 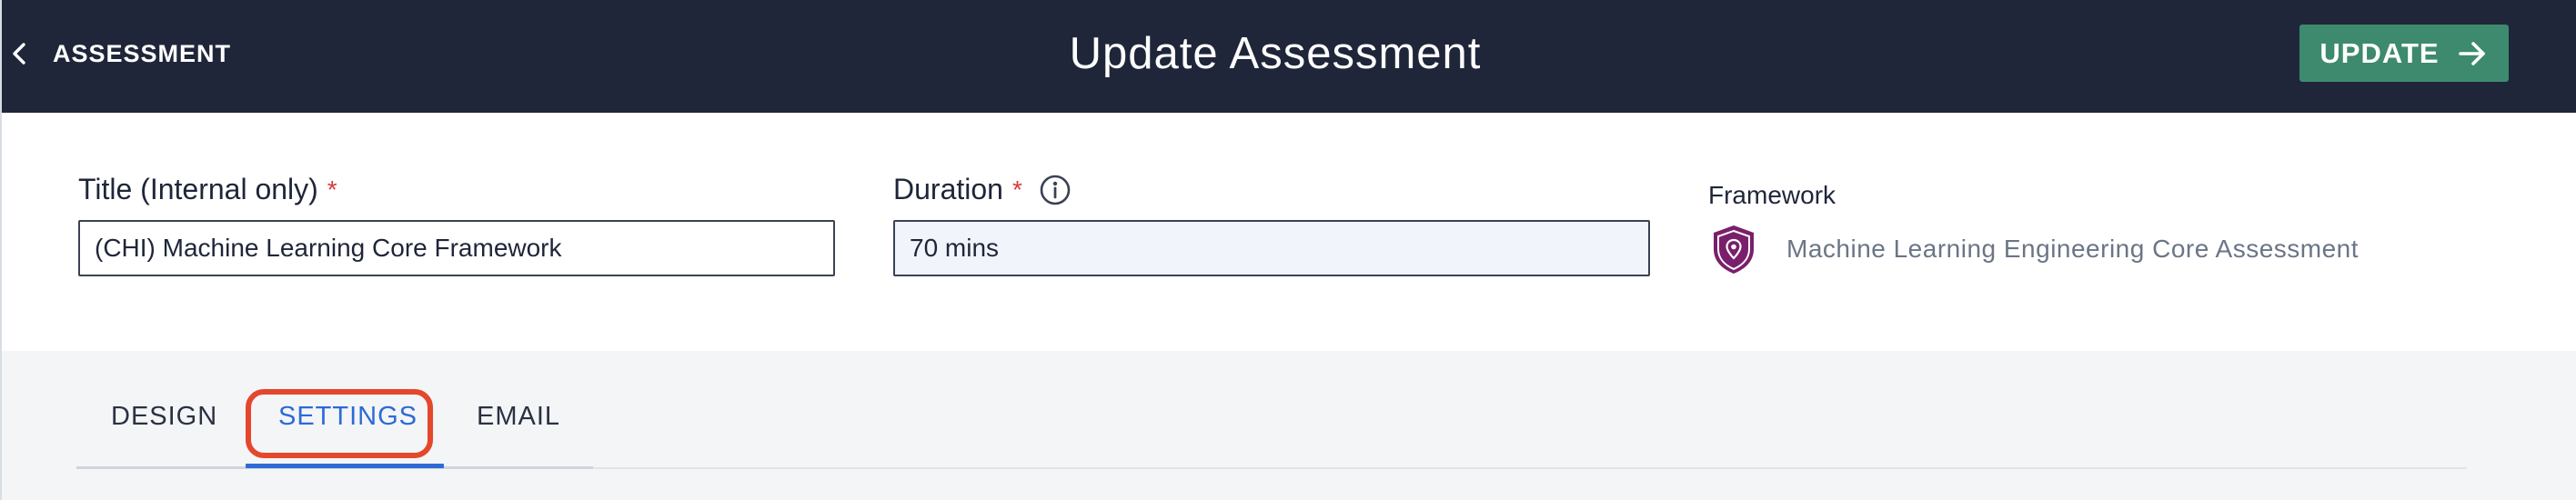 I want to click on duration-field-label: Duration *, so click(x=982, y=189).